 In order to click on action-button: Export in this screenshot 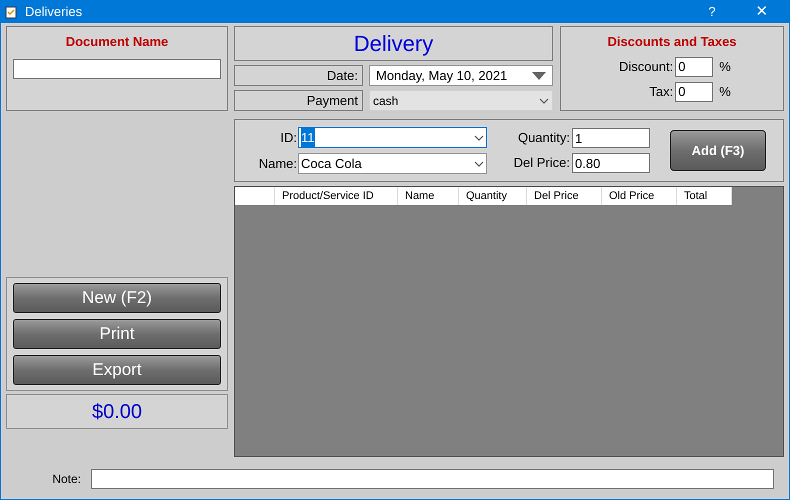, I will do `click(117, 370)`.